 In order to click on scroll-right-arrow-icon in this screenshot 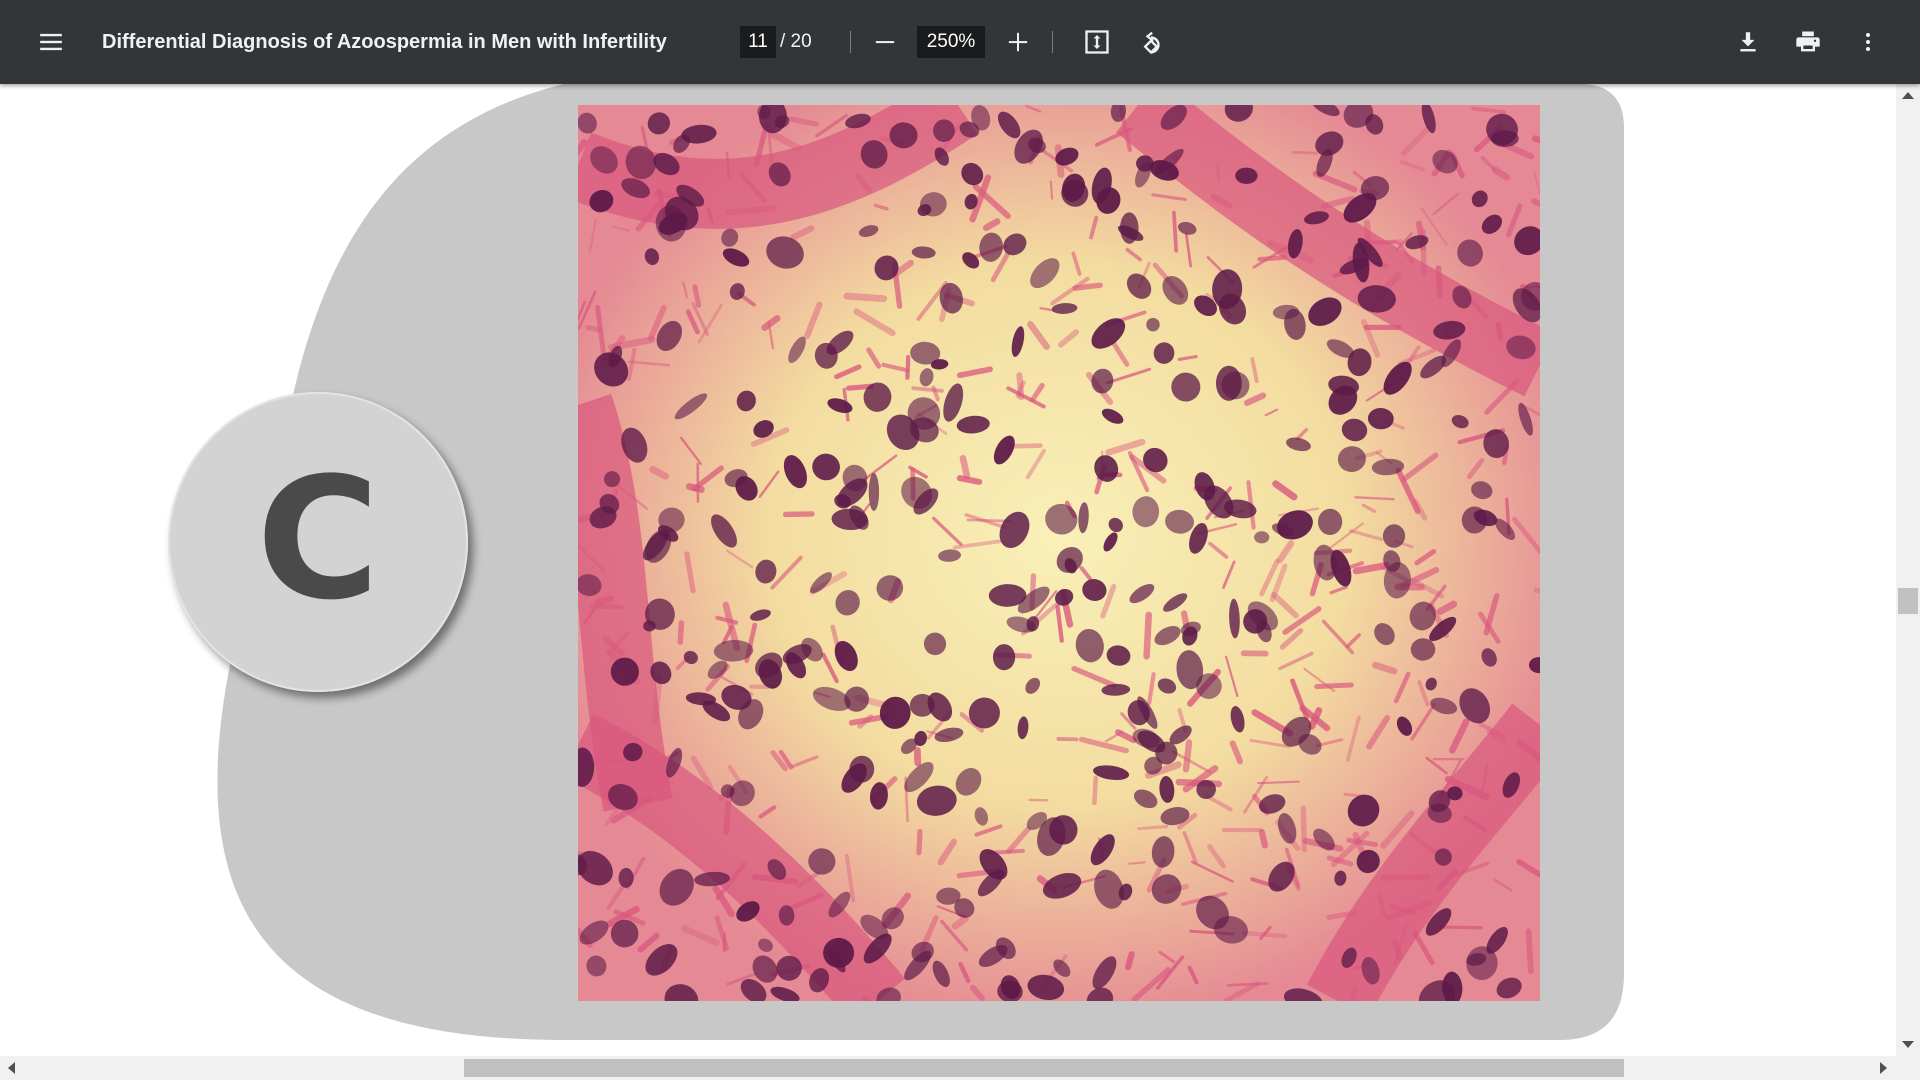, I will do `click(1883, 1068)`.